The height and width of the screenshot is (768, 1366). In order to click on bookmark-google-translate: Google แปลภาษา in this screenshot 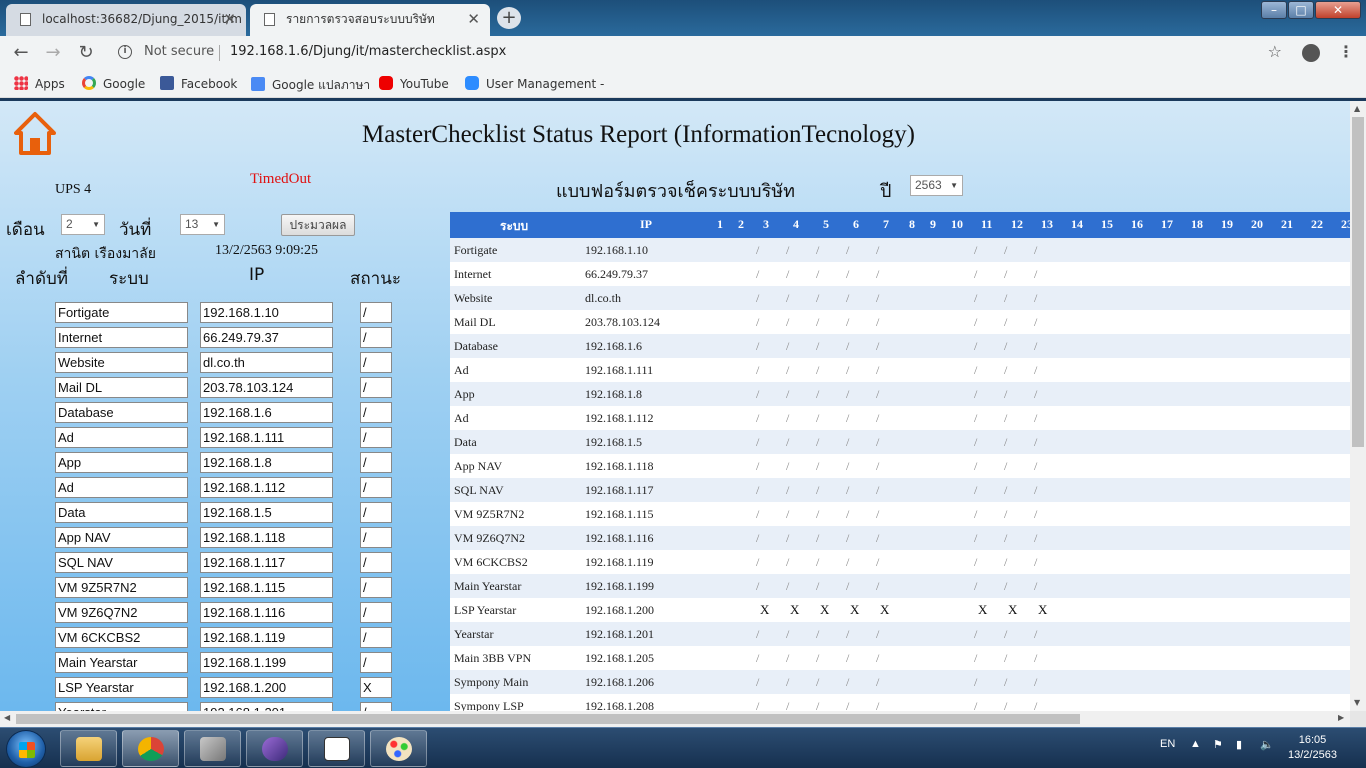, I will do `click(310, 85)`.